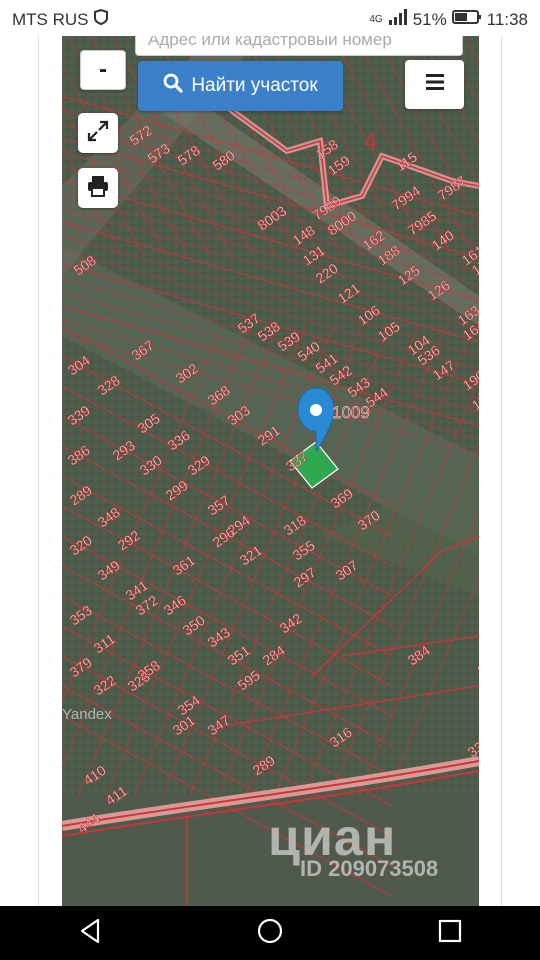  I want to click on zoom-out-button: -, so click(103, 70).